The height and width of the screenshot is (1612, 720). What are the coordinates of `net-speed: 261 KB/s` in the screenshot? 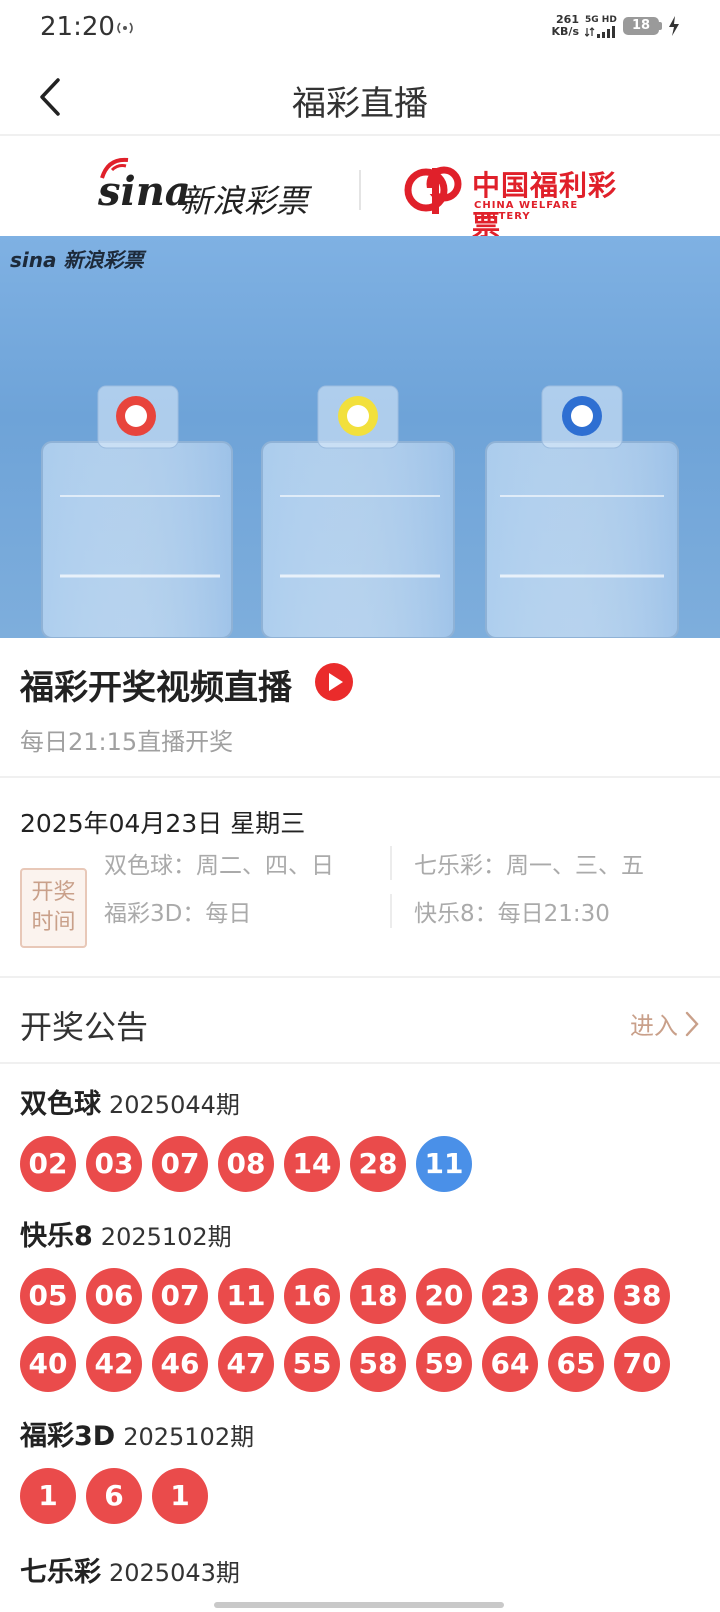 It's located at (565, 26).